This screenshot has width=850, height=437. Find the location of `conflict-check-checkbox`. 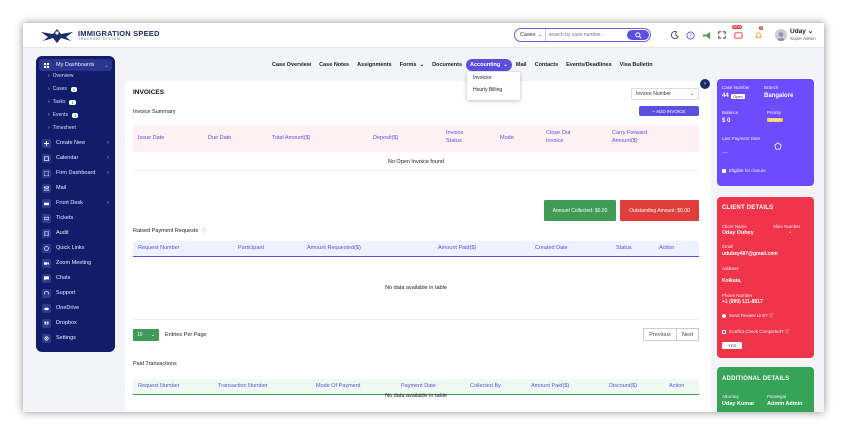

conflict-check-checkbox is located at coordinates (724, 332).